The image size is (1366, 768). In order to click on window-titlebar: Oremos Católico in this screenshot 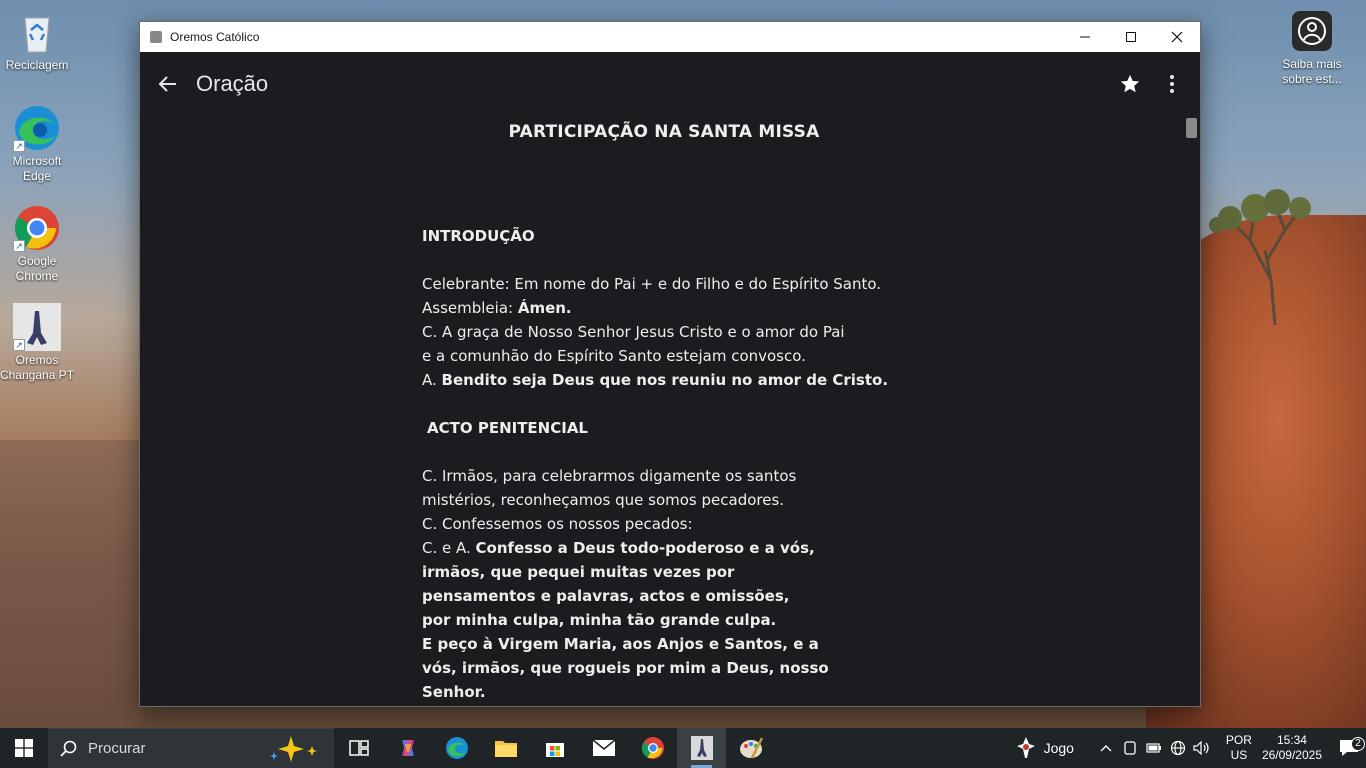, I will do `click(670, 37)`.